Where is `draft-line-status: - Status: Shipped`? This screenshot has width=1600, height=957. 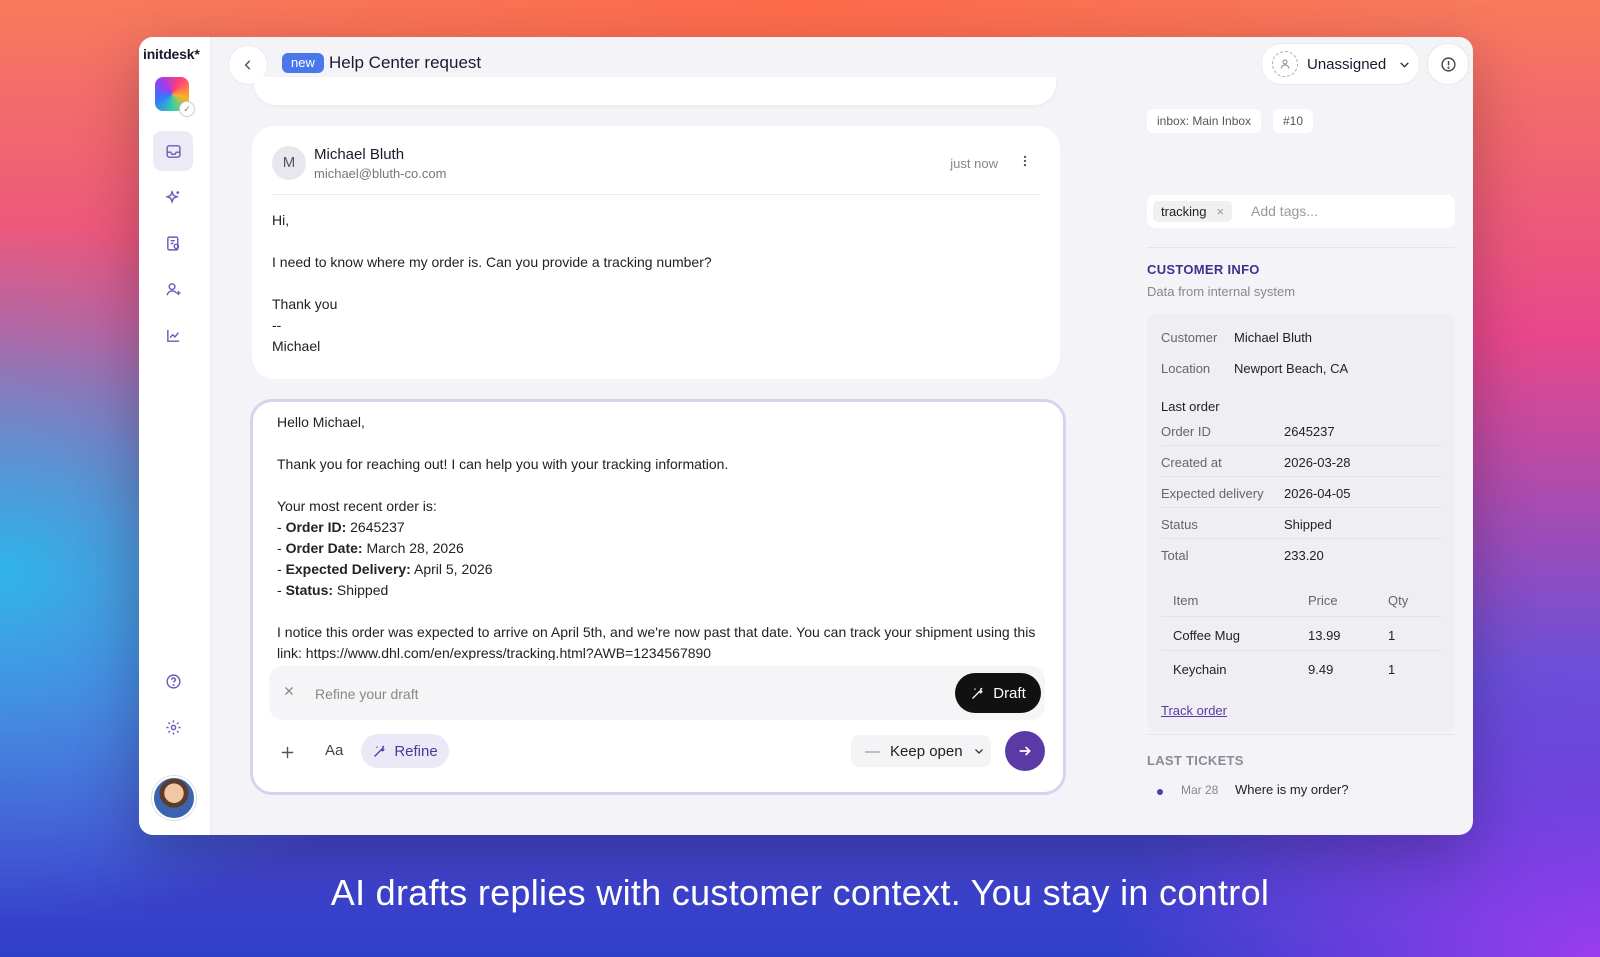 draft-line-status: - Status: Shipped is located at coordinates (333, 590).